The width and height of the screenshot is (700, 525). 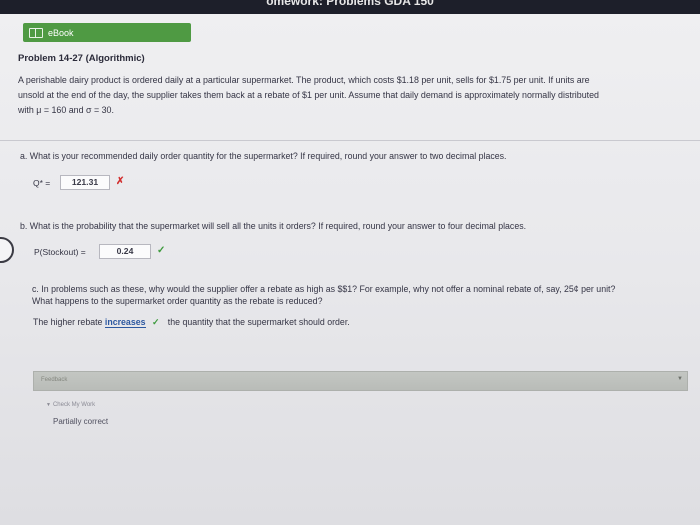 What do you see at coordinates (680, 379) in the screenshot?
I see `chevron-down-icon: ▼` at bounding box center [680, 379].